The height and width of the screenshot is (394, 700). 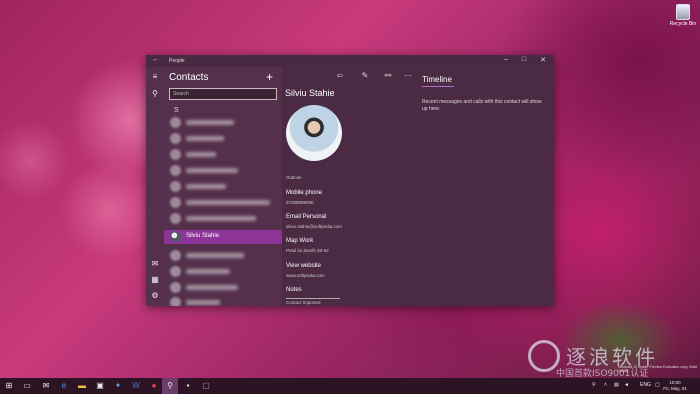 I want to click on taskbar-clock: 10:00 Fri, May, 01, so click(x=675, y=386).